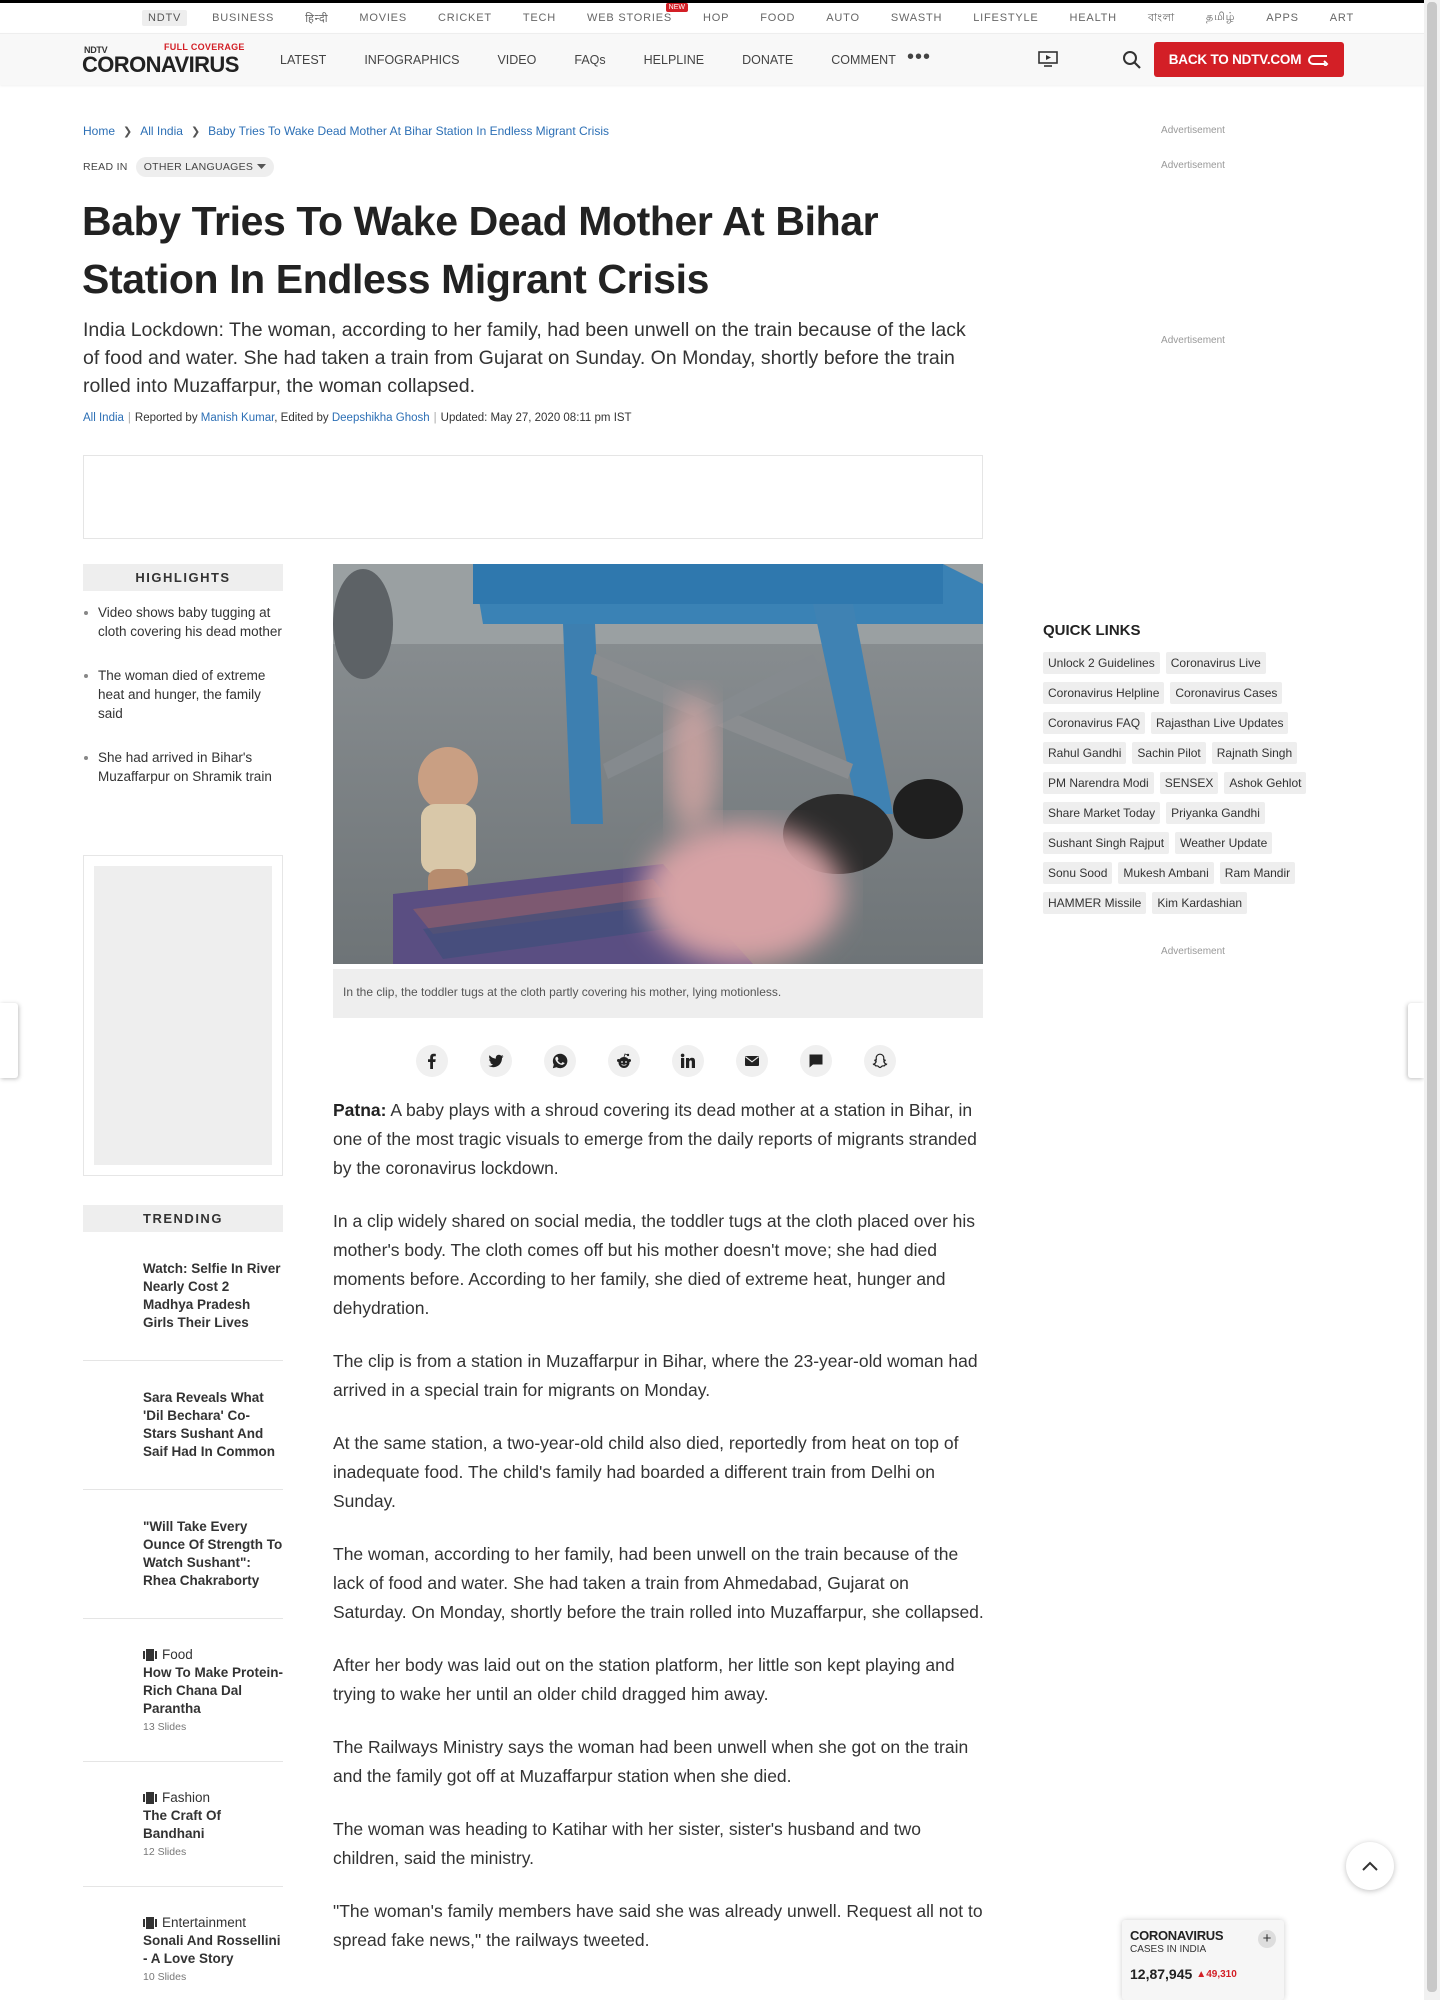 The image size is (1440, 2000). Describe the element at coordinates (1370, 1866) in the screenshot. I see `scroll-to-top-button` at that location.